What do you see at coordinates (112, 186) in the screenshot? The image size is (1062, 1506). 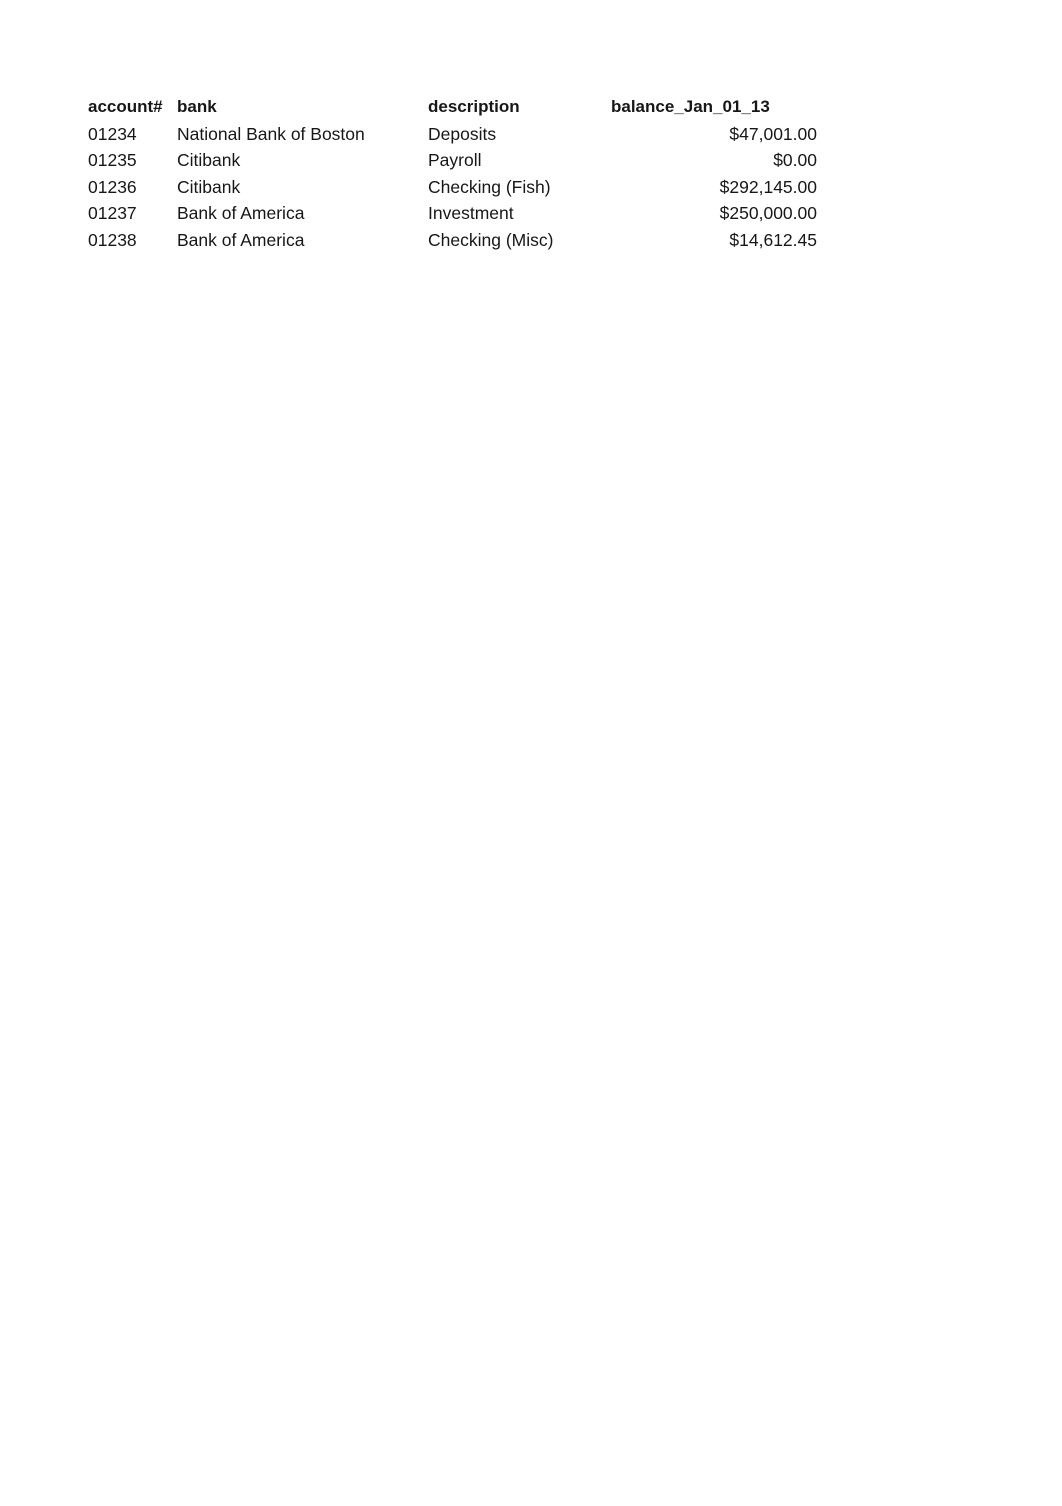 I see `cell-account: 01236` at bounding box center [112, 186].